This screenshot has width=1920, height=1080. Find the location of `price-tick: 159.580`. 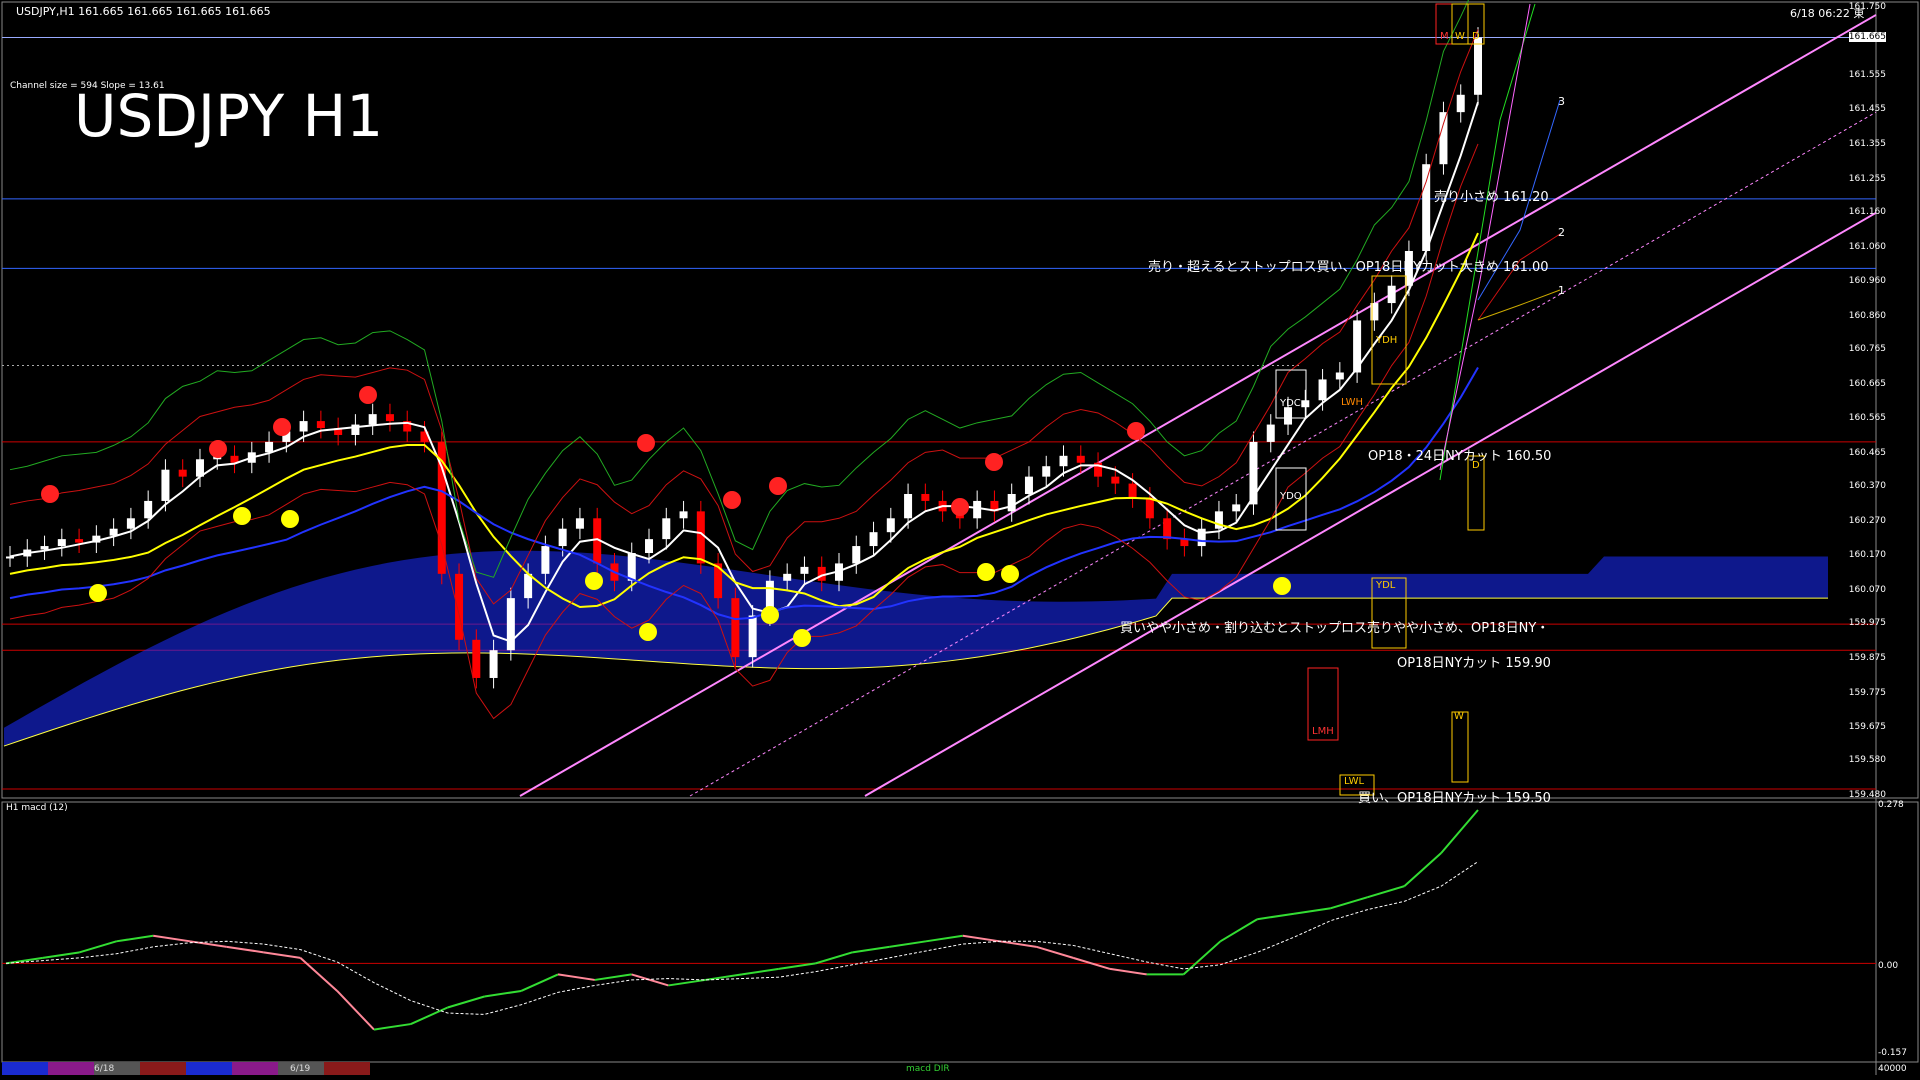

price-tick: 159.580 is located at coordinates (1867, 760).